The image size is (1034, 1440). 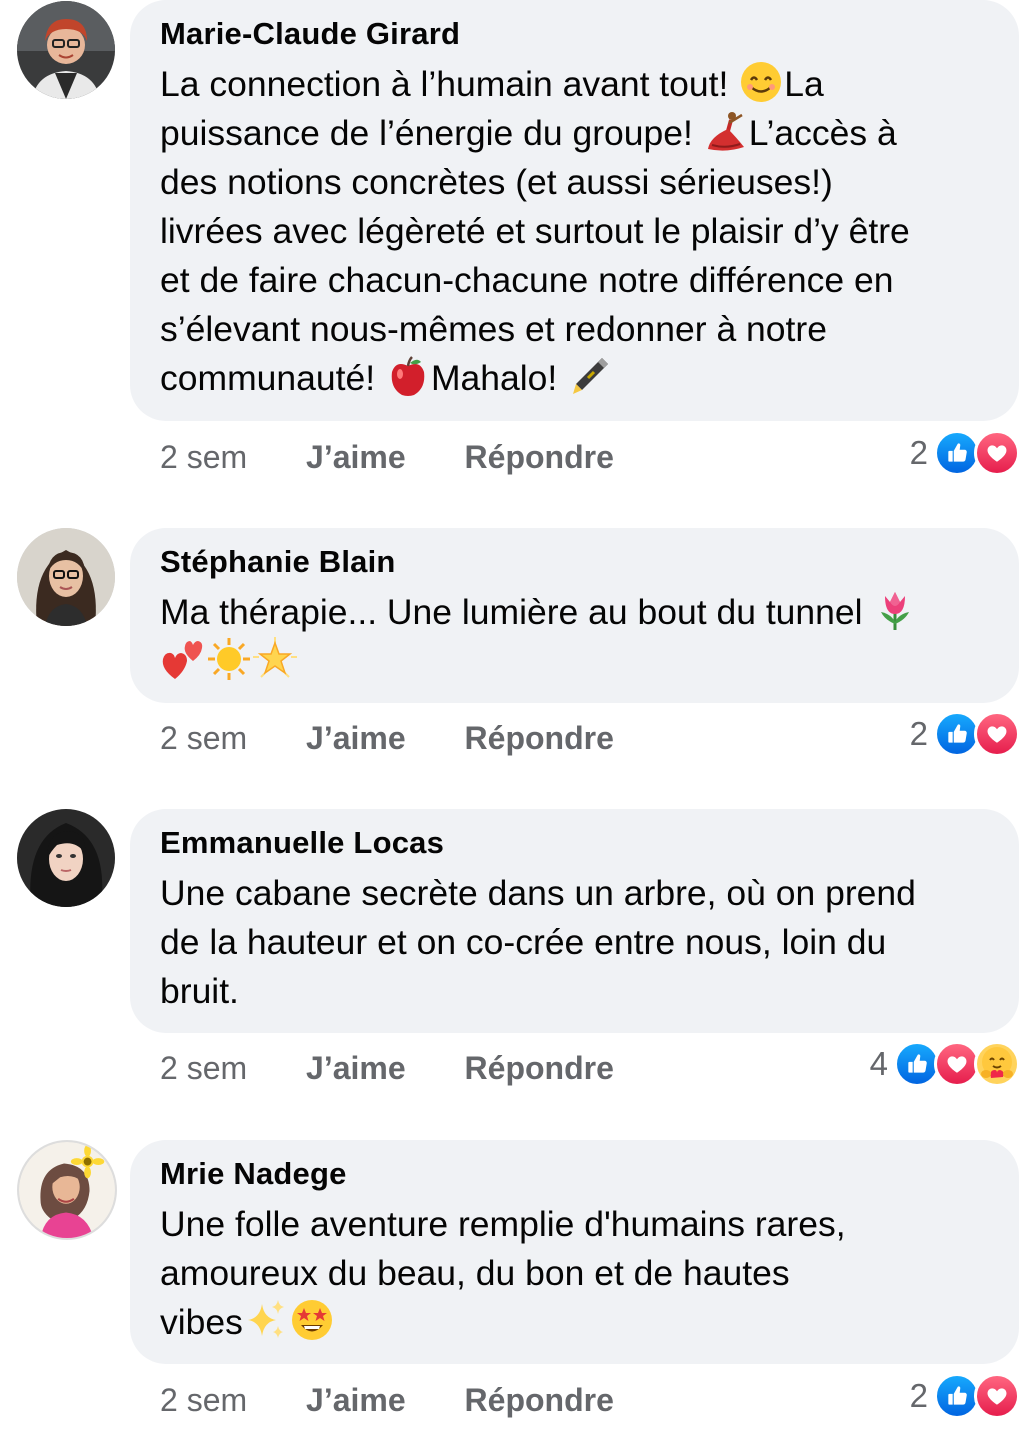 I want to click on smiling-face-emoji, so click(x=761, y=82).